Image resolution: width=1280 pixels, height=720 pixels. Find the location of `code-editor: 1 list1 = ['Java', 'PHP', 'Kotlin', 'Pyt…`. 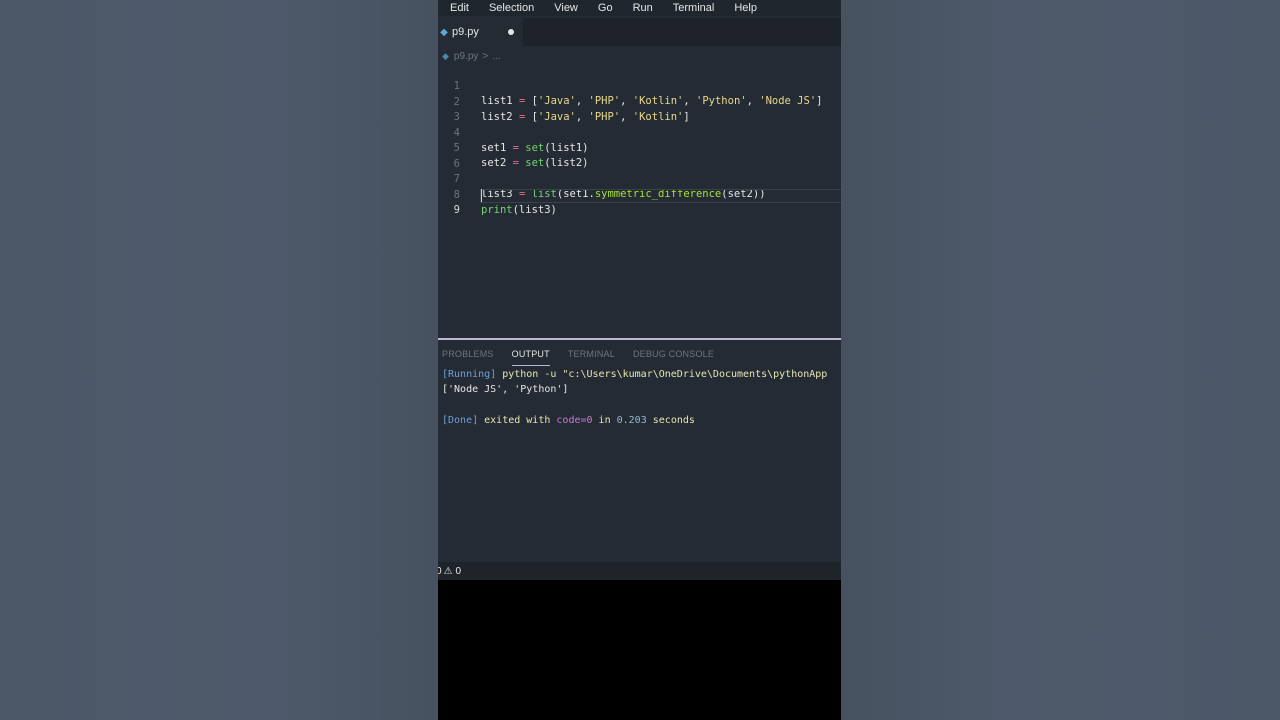

code-editor: 1 list1 = ['Java', 'PHP', 'Kotlin', 'Pyt… is located at coordinates (639, 201).